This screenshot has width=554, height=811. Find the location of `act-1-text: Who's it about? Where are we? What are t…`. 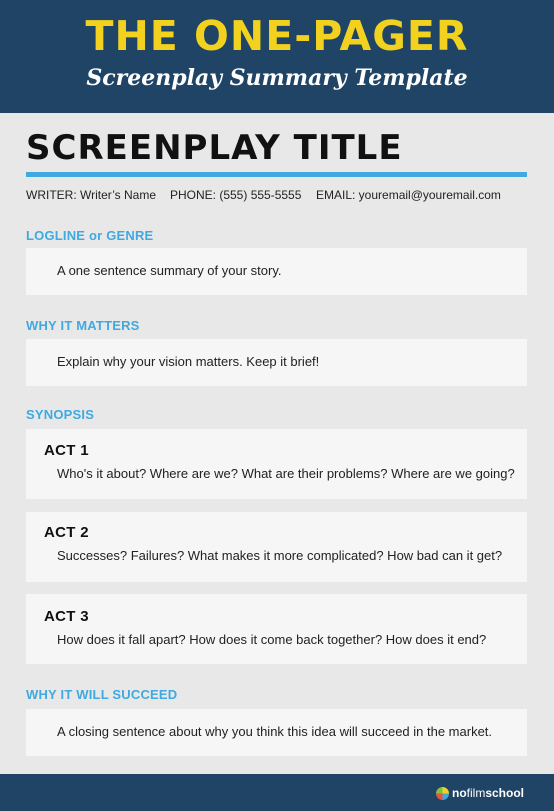

act-1-text: Who's it about? Where are we? What are t… is located at coordinates (286, 473).